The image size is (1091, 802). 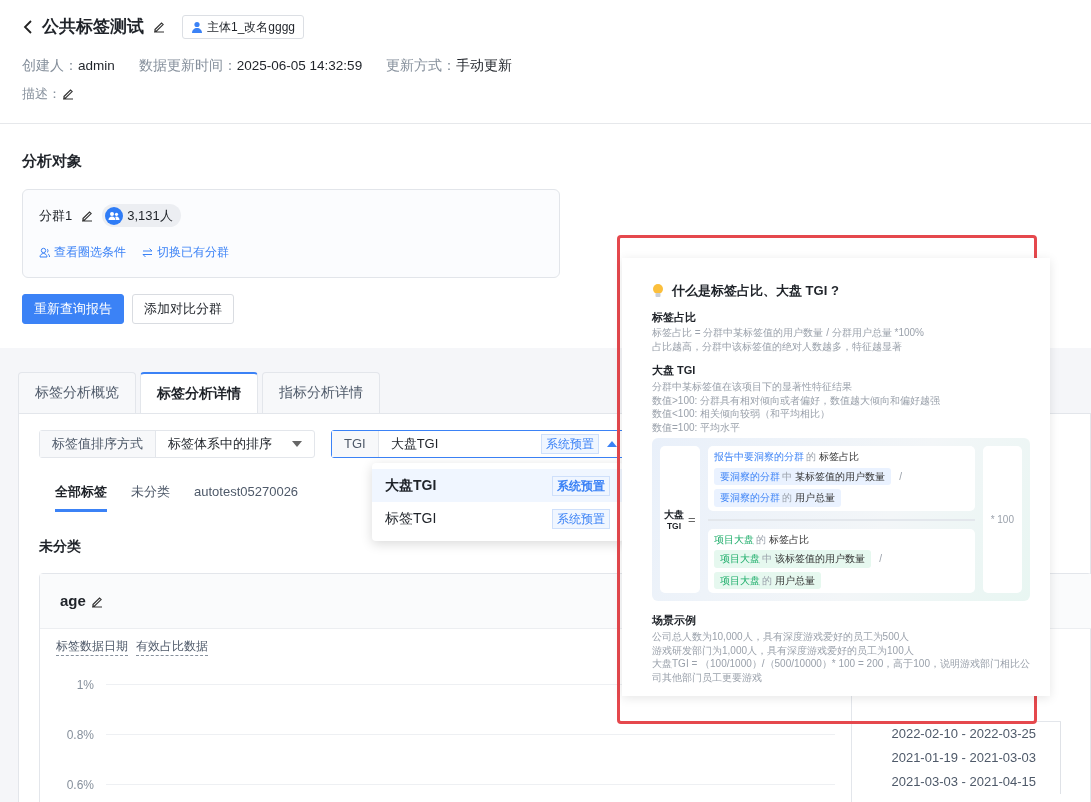 What do you see at coordinates (93, 27) in the screenshot?
I see `page-title: 公共标签测试` at bounding box center [93, 27].